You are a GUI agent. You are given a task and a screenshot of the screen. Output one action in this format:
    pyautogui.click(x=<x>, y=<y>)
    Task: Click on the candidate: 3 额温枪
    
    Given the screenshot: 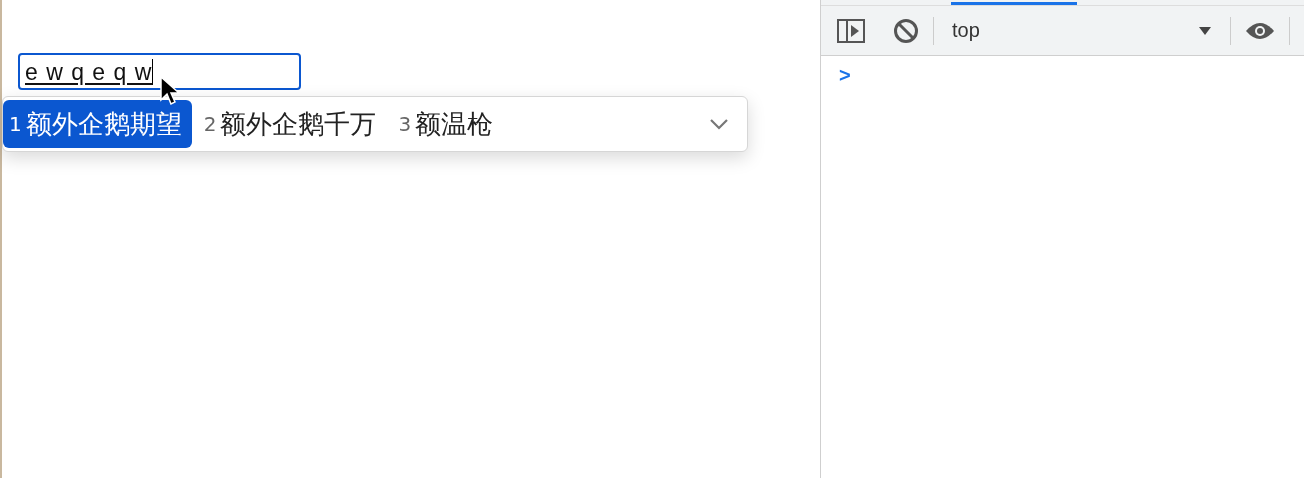 What is the action you would take?
    pyautogui.click(x=448, y=124)
    